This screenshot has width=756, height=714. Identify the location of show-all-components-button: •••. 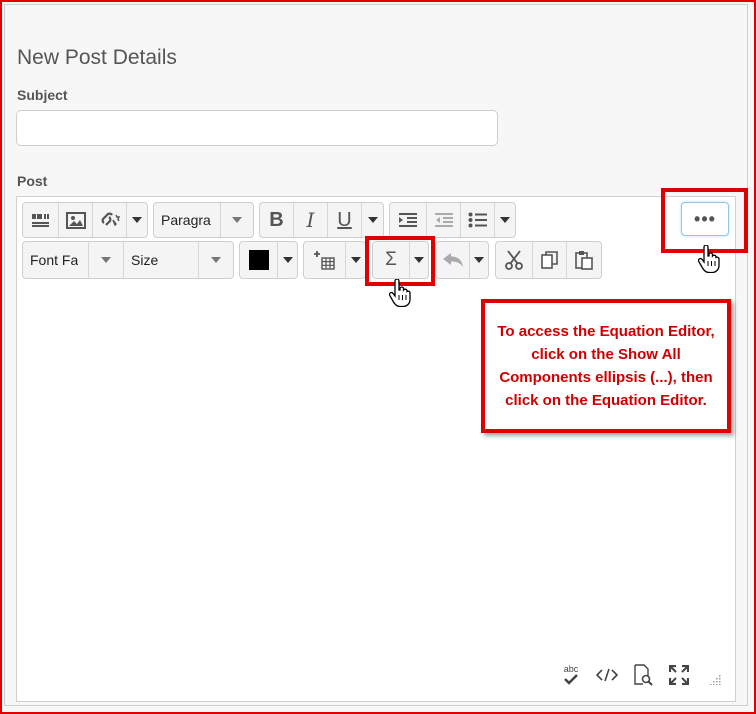
(705, 219).